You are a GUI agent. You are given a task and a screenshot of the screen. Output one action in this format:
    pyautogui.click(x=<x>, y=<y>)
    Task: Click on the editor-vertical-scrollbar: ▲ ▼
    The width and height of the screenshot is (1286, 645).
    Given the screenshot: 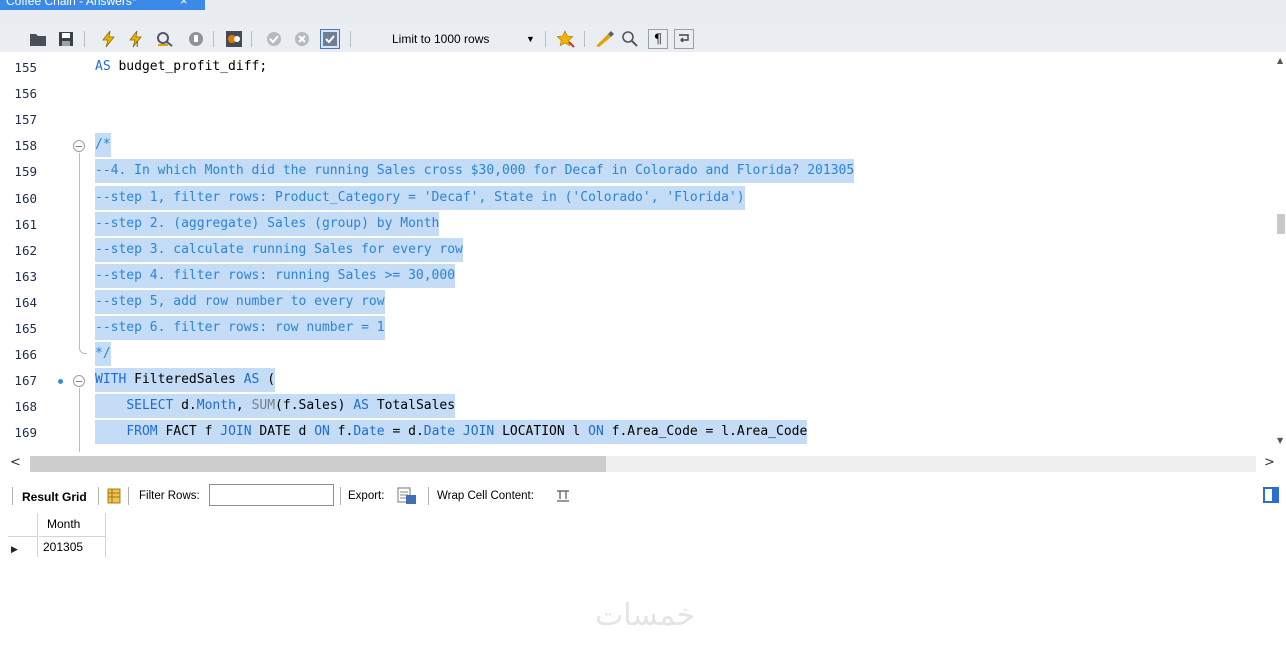 What is the action you would take?
    pyautogui.click(x=1281, y=252)
    